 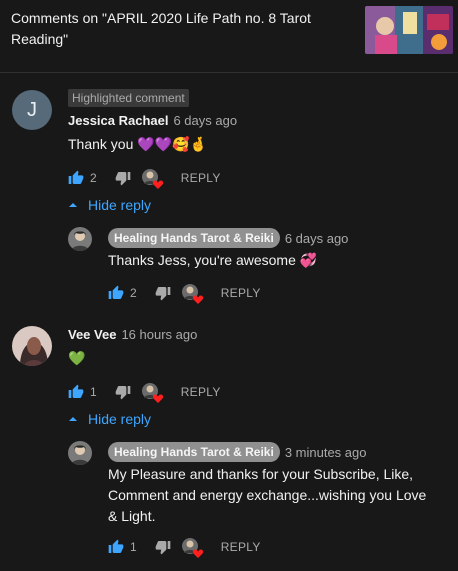 I want to click on reply-text: Thanks Jess, you're awesome 💞, so click(x=213, y=260).